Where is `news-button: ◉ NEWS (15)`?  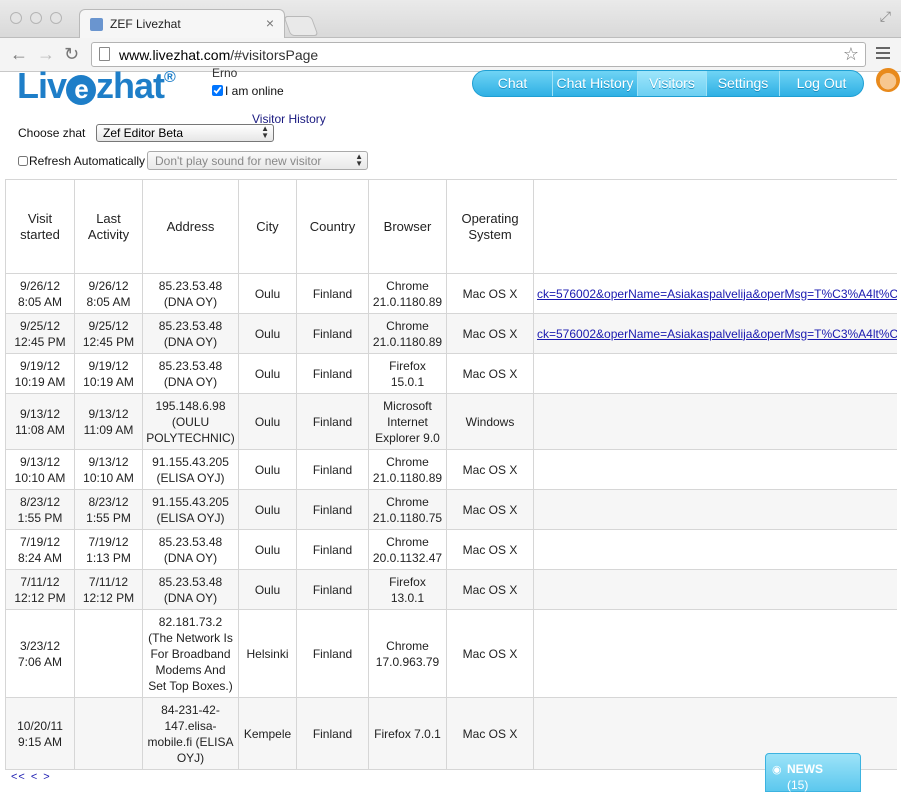
news-button: ◉ NEWS (15) is located at coordinates (813, 772).